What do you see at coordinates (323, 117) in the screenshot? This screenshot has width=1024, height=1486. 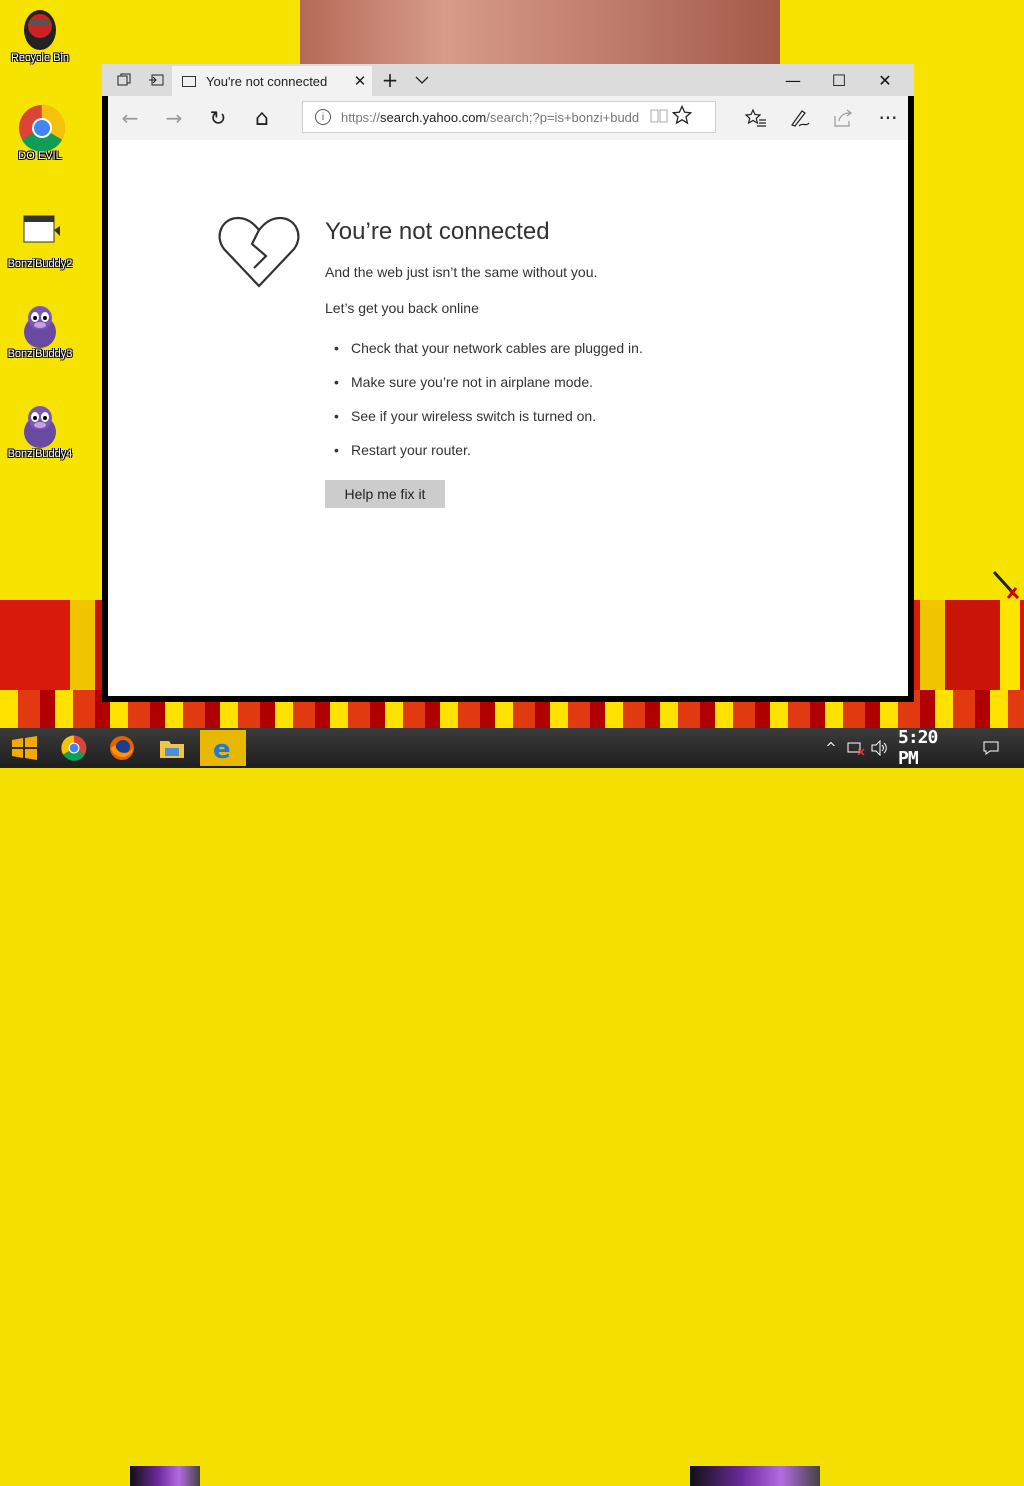 I see `info-icon: i` at bounding box center [323, 117].